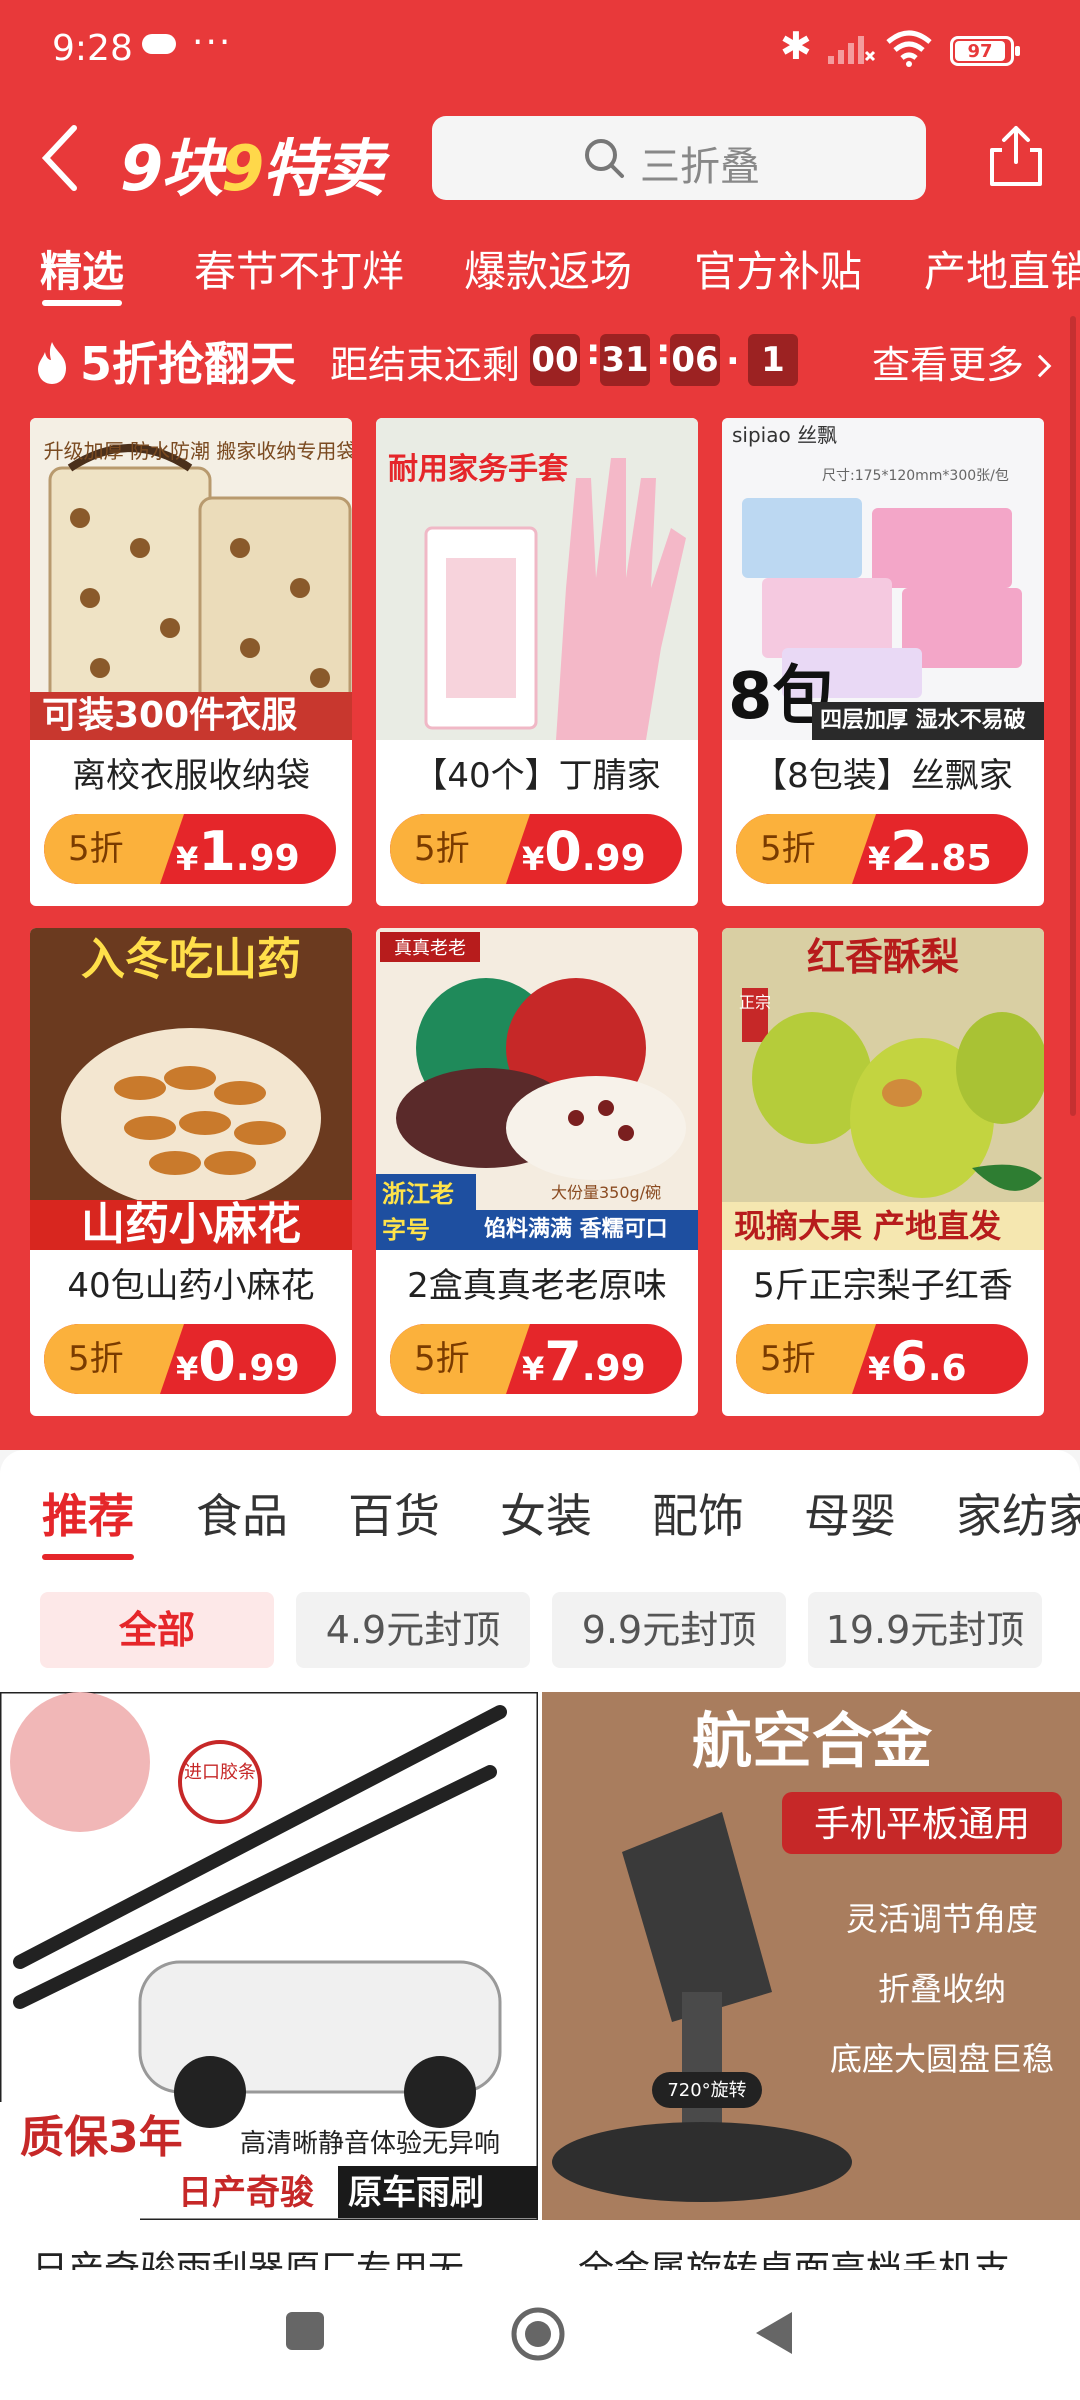 Image resolution: width=1080 pixels, height=2400 pixels. What do you see at coordinates (883, 1226) in the screenshot?
I see `product-banner: 现摘大果 产地直发` at bounding box center [883, 1226].